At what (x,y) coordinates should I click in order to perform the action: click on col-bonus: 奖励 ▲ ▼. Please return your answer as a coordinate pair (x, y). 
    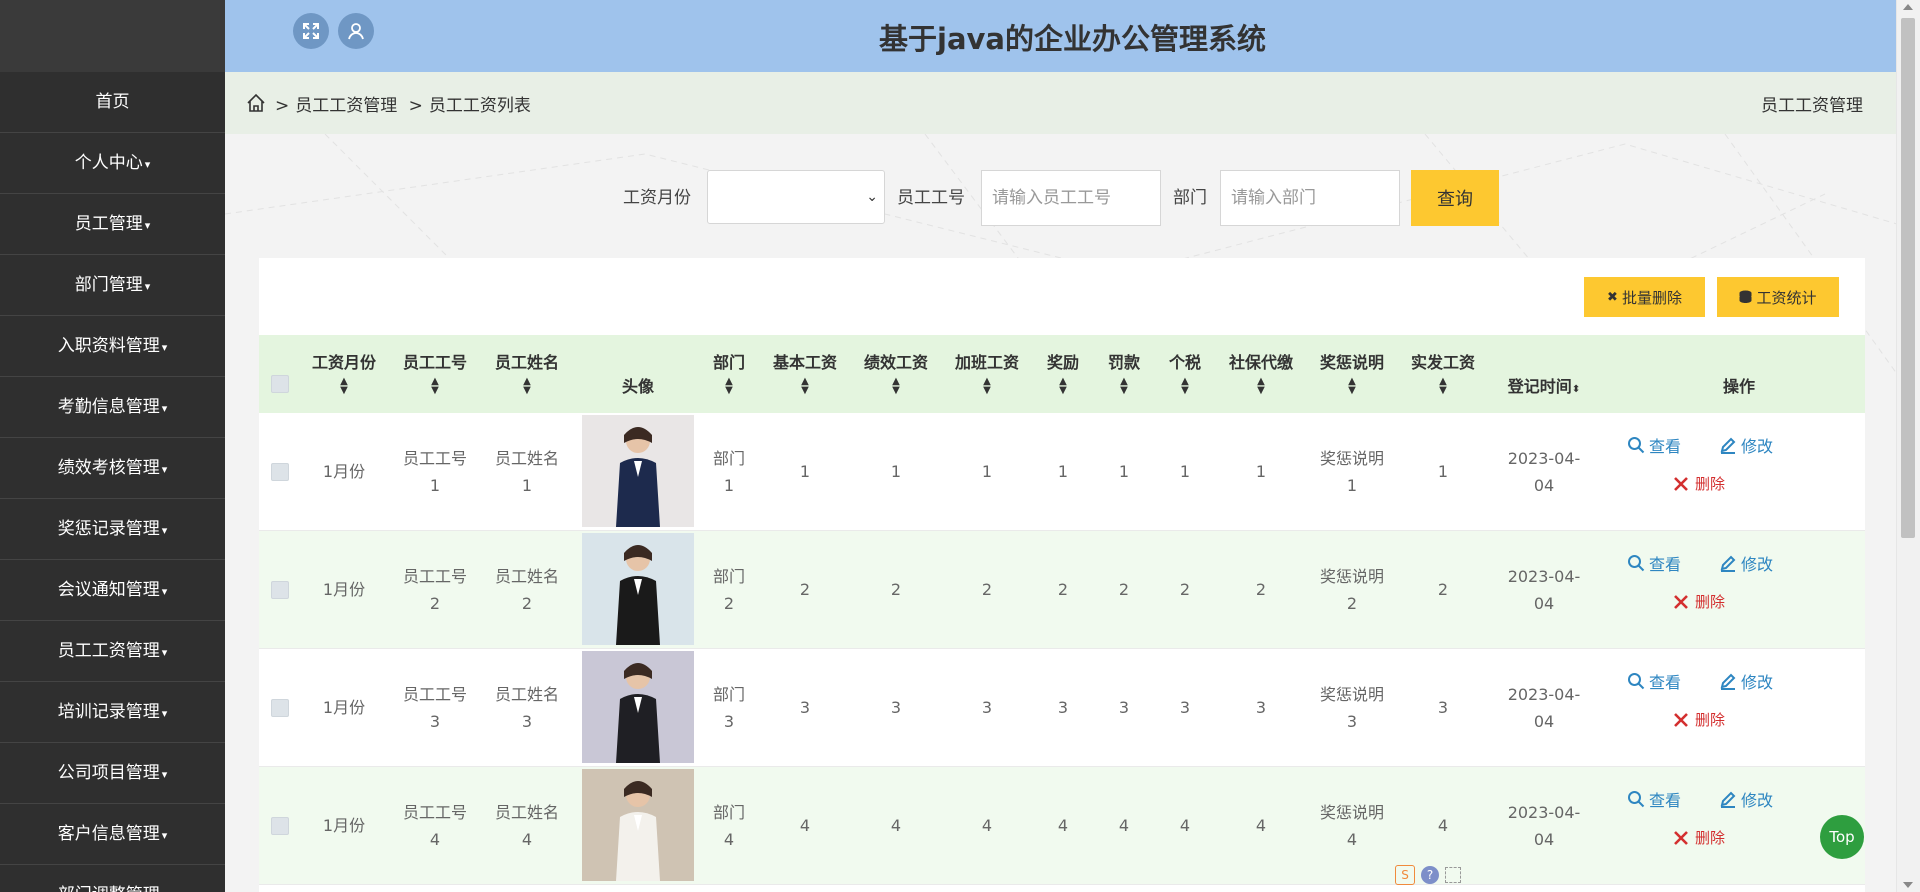
    Looking at the image, I should click on (1063, 374).